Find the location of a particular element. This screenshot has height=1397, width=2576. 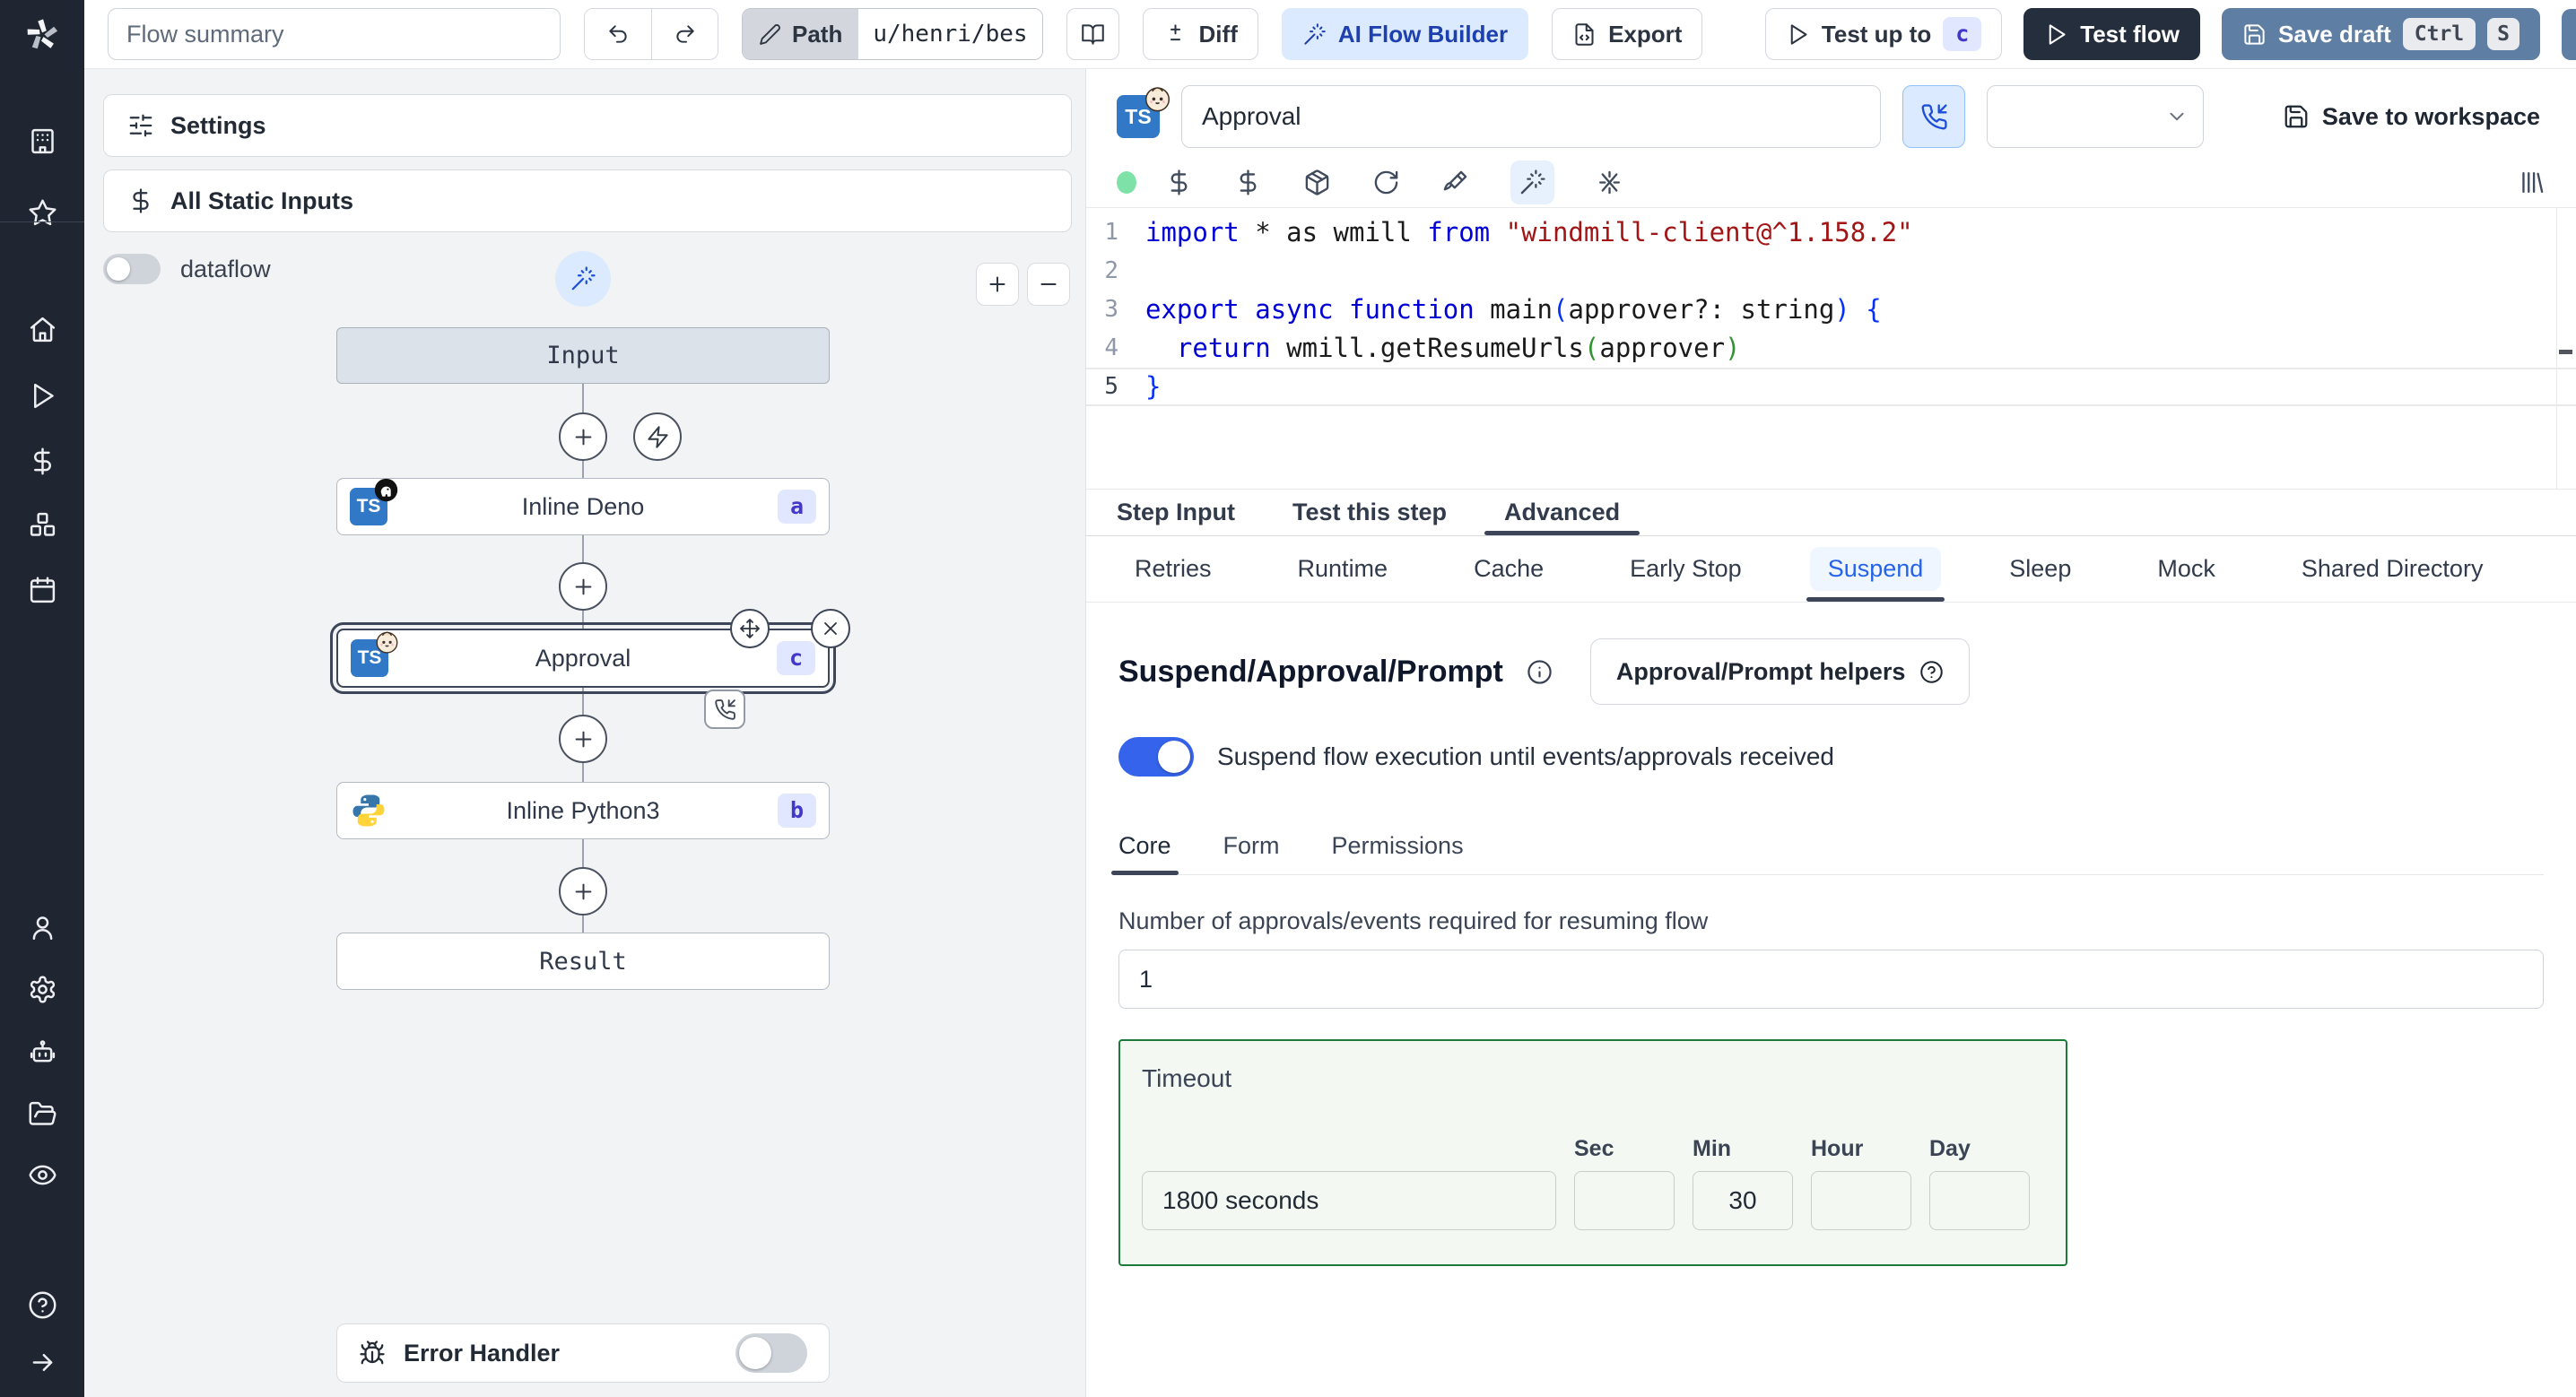

ai-gen-tool-button is located at coordinates (1532, 182).